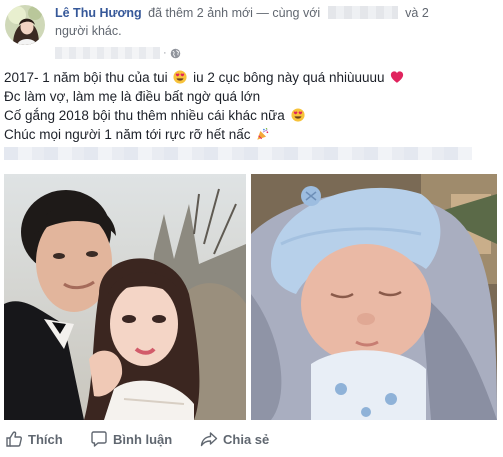  What do you see at coordinates (88, 31) in the screenshot?
I see `others-link: người khác.` at bounding box center [88, 31].